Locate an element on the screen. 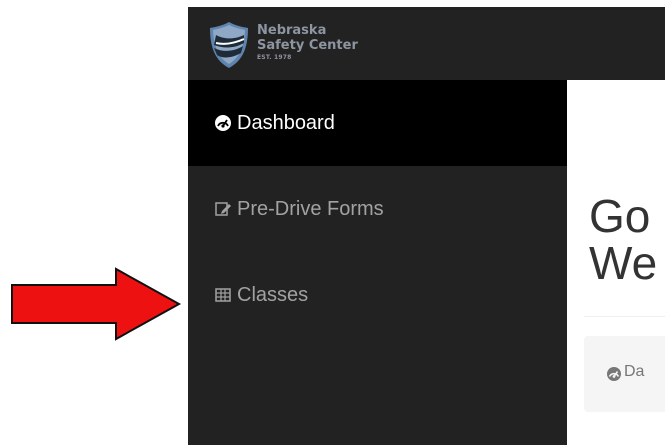 Image resolution: width=665 pixels, height=445 pixels. brand-text: Nebraska Safety Center EST. 1978 is located at coordinates (337, 43).